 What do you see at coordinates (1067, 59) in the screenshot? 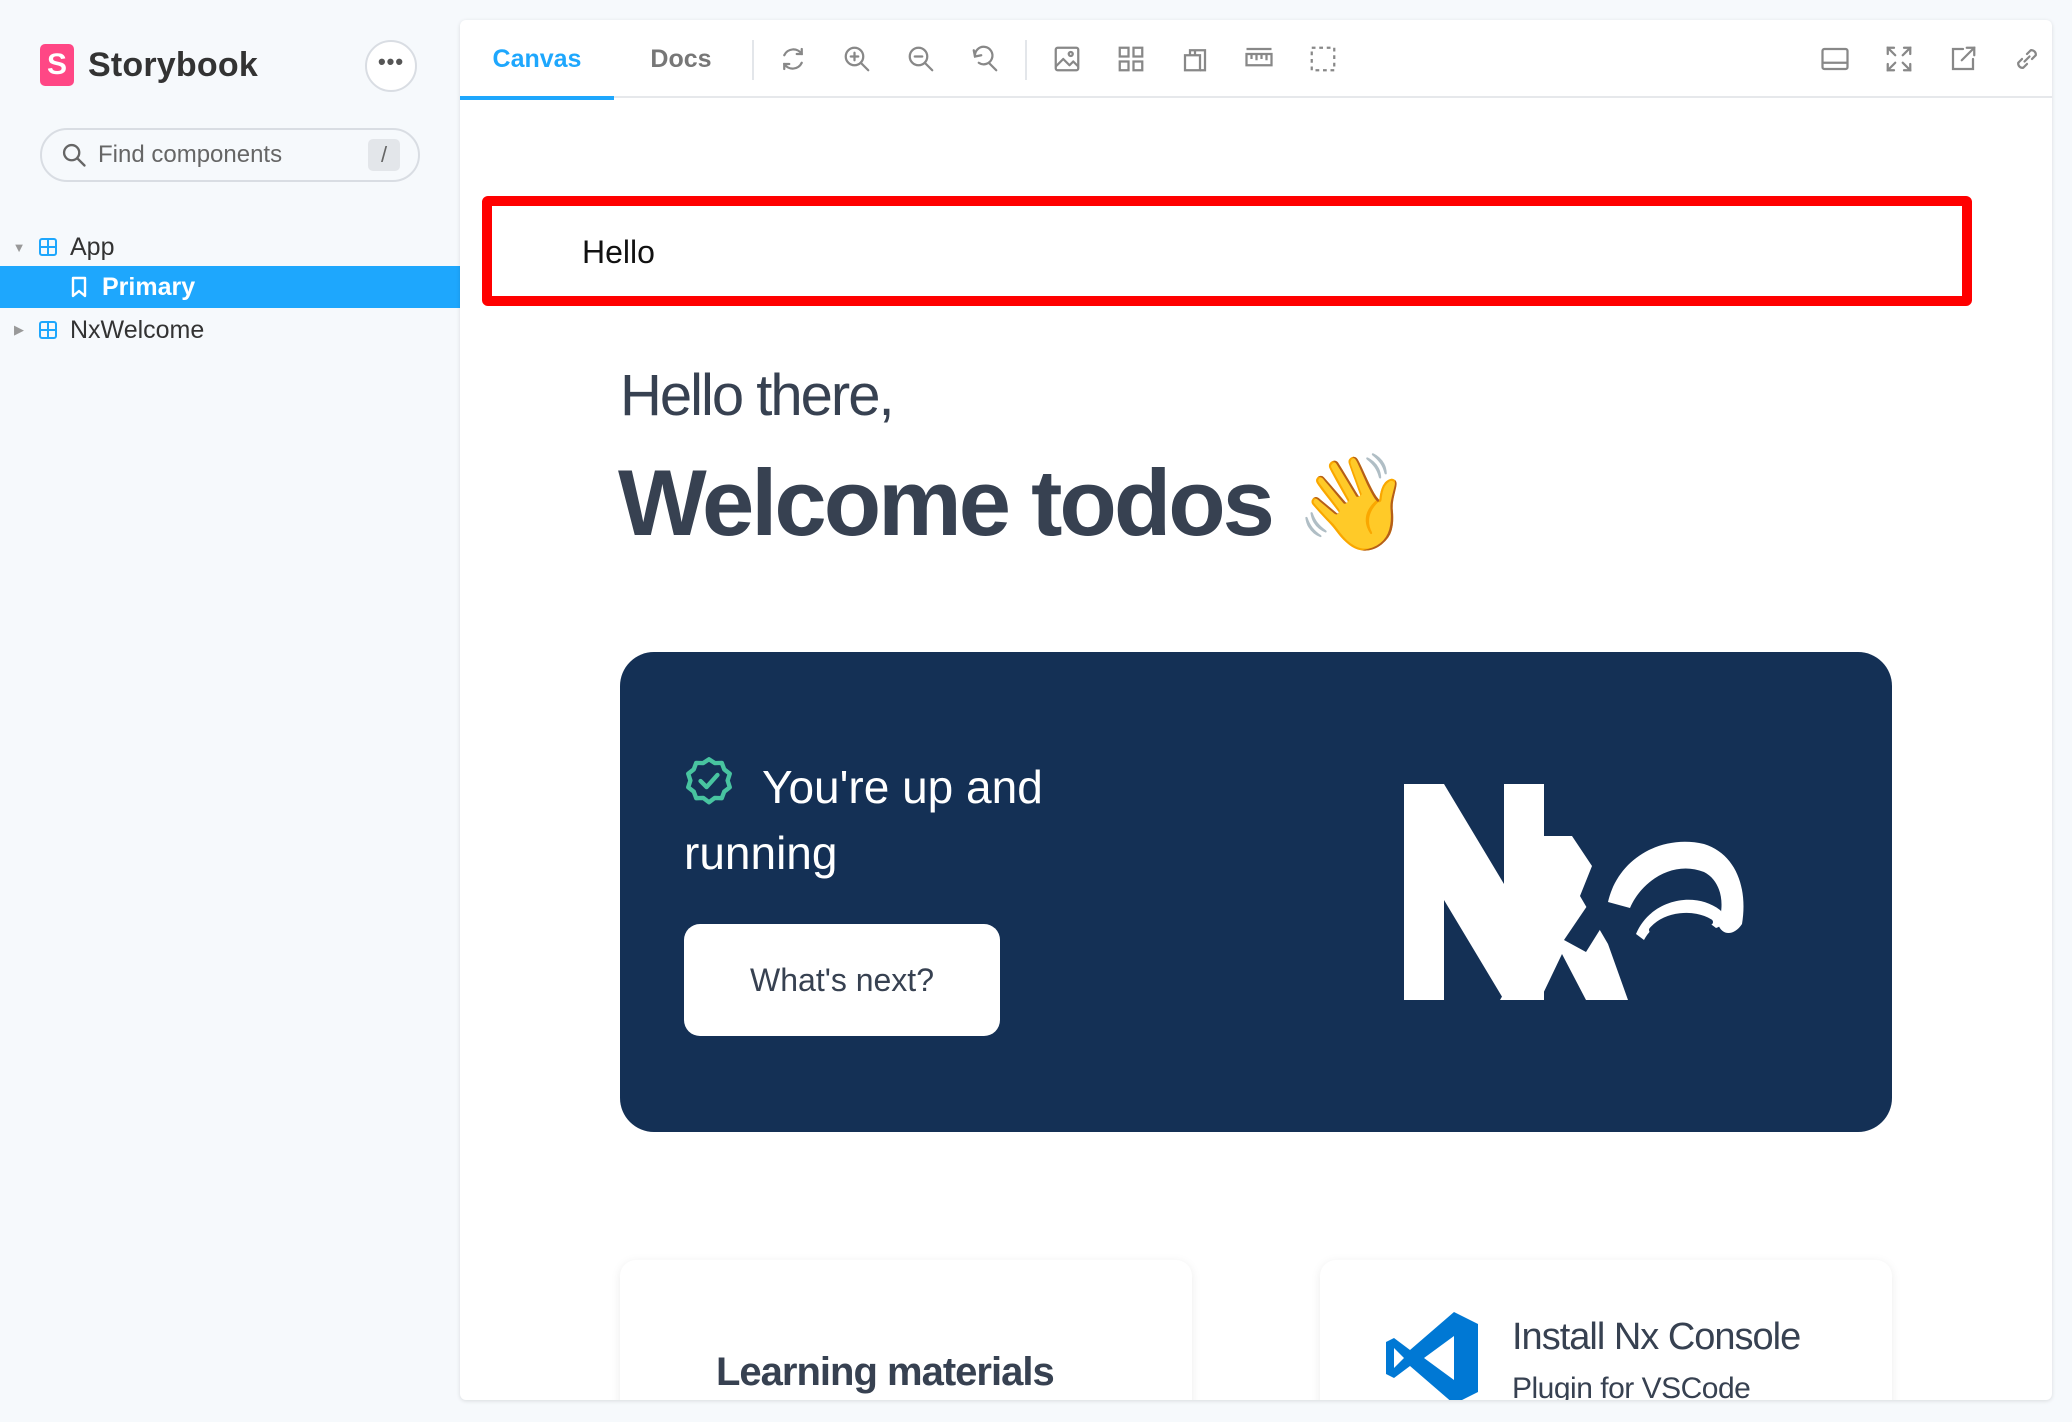
I see `background-icon` at bounding box center [1067, 59].